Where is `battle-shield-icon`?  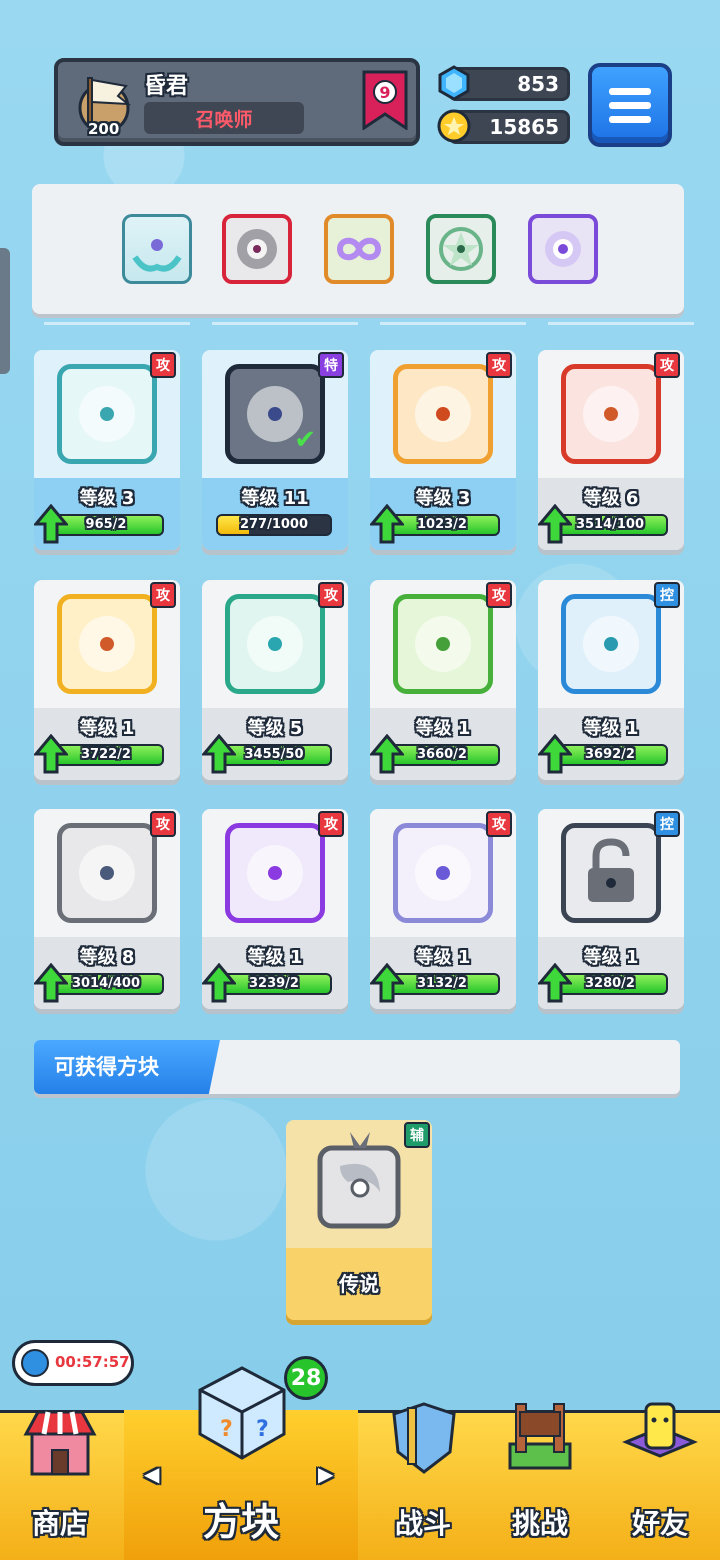 battle-shield-icon is located at coordinates (424, 1438).